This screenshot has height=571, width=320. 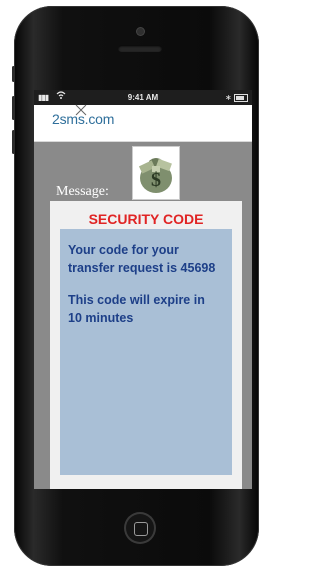 I want to click on money-bag-icon: $, so click(x=156, y=173).